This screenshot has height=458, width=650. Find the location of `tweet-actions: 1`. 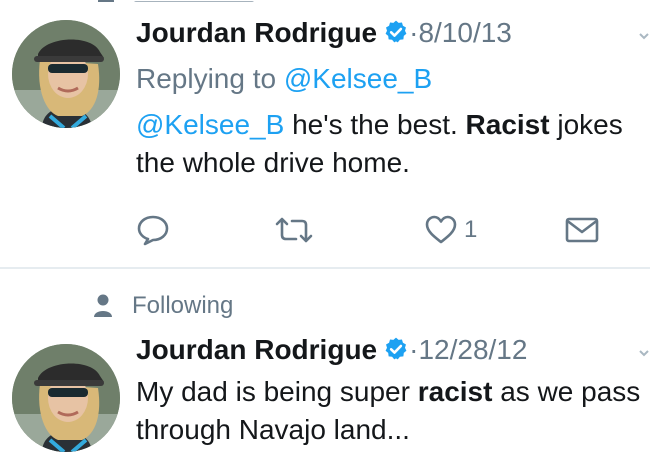

tweet-actions: 1 is located at coordinates (376, 230).